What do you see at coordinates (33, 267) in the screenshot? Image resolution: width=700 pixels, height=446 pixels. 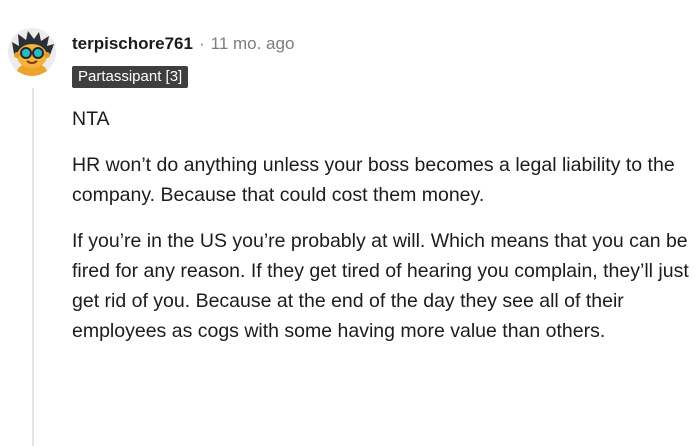 I see `thread-line` at bounding box center [33, 267].